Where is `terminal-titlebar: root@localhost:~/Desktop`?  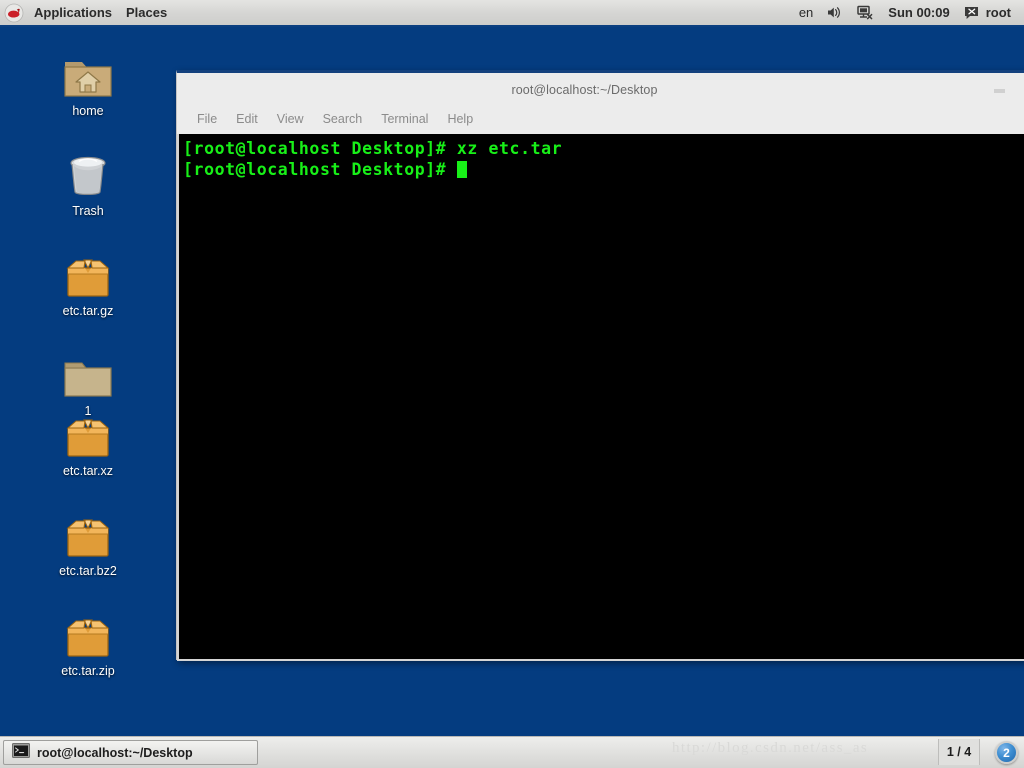 terminal-titlebar: root@localhost:~/Desktop is located at coordinates (600, 89).